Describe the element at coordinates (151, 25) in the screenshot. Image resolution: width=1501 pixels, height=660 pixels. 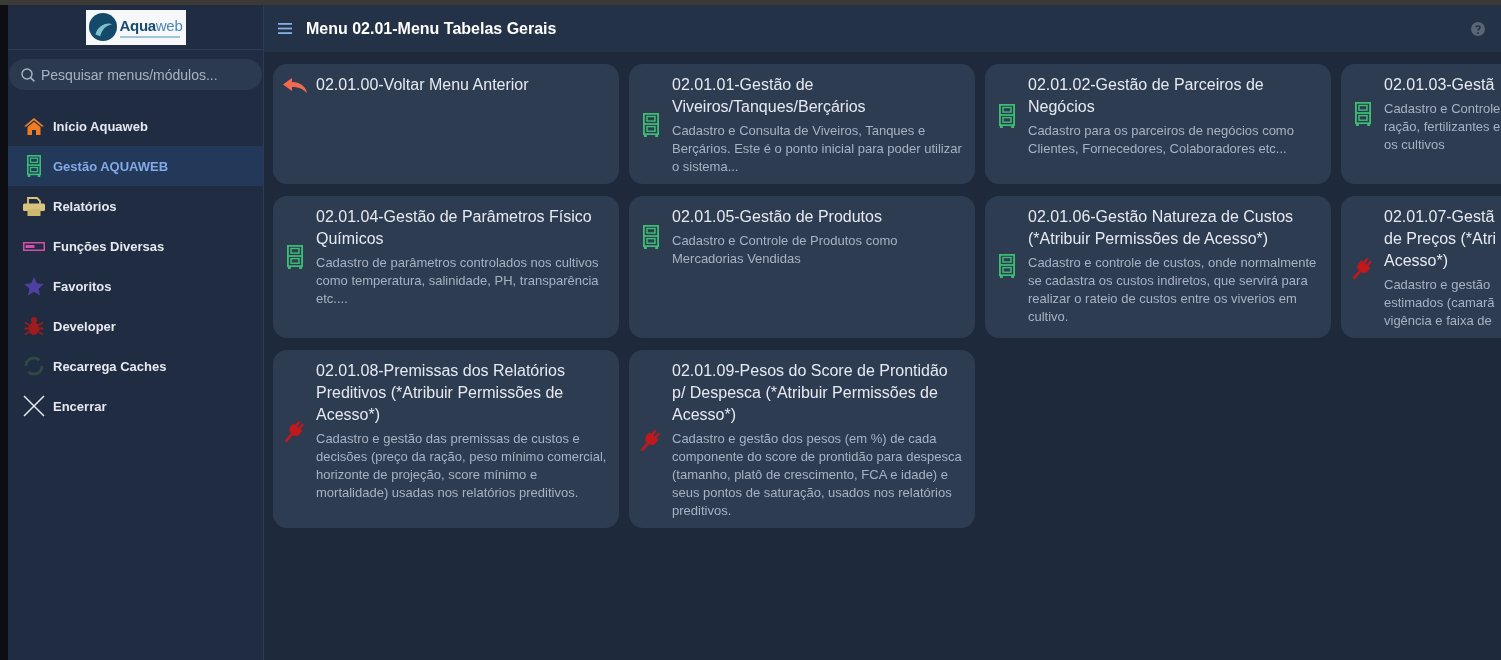
I see `logo-text: Aquaweb` at that location.